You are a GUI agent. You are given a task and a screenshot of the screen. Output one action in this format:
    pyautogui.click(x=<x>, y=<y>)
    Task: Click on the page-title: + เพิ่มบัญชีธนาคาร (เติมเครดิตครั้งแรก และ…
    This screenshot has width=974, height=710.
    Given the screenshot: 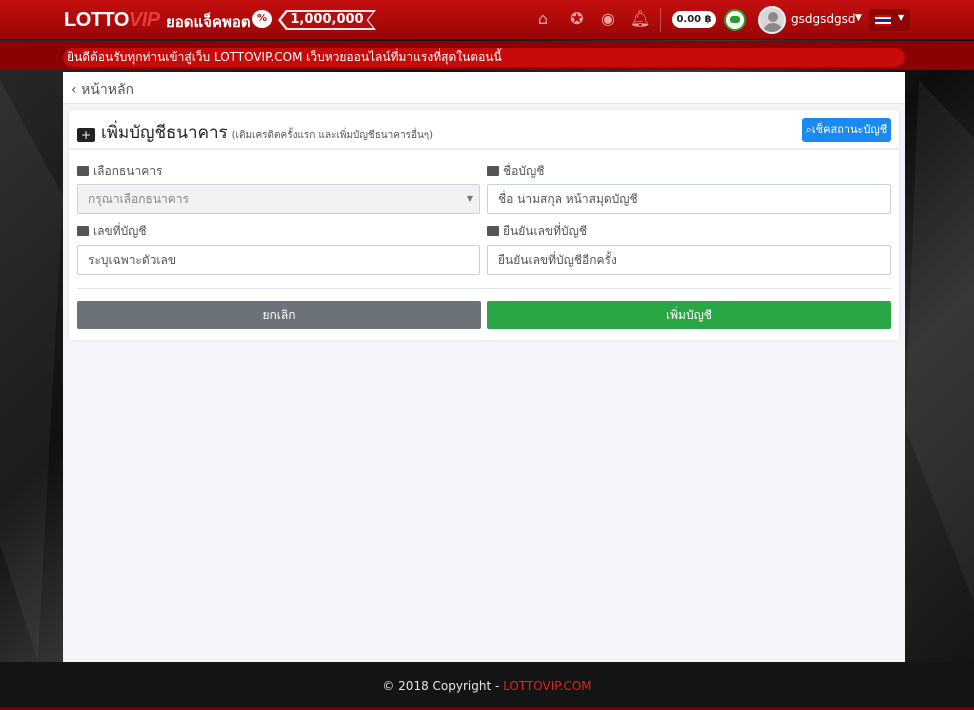 What is the action you would take?
    pyautogui.click(x=255, y=132)
    